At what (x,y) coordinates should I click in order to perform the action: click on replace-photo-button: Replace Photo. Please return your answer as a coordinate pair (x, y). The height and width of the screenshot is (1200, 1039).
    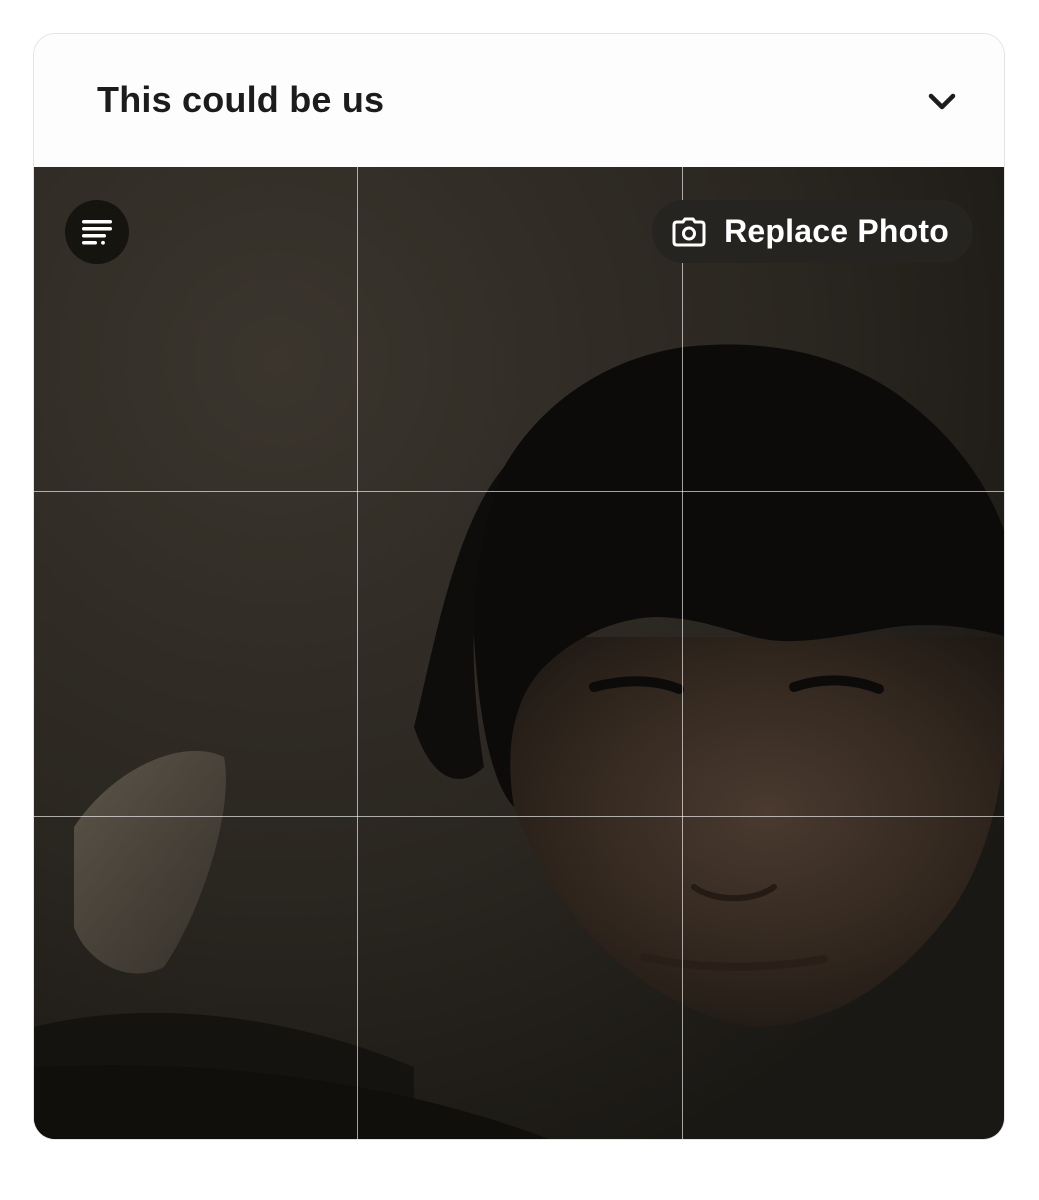
    Looking at the image, I should click on (812, 231).